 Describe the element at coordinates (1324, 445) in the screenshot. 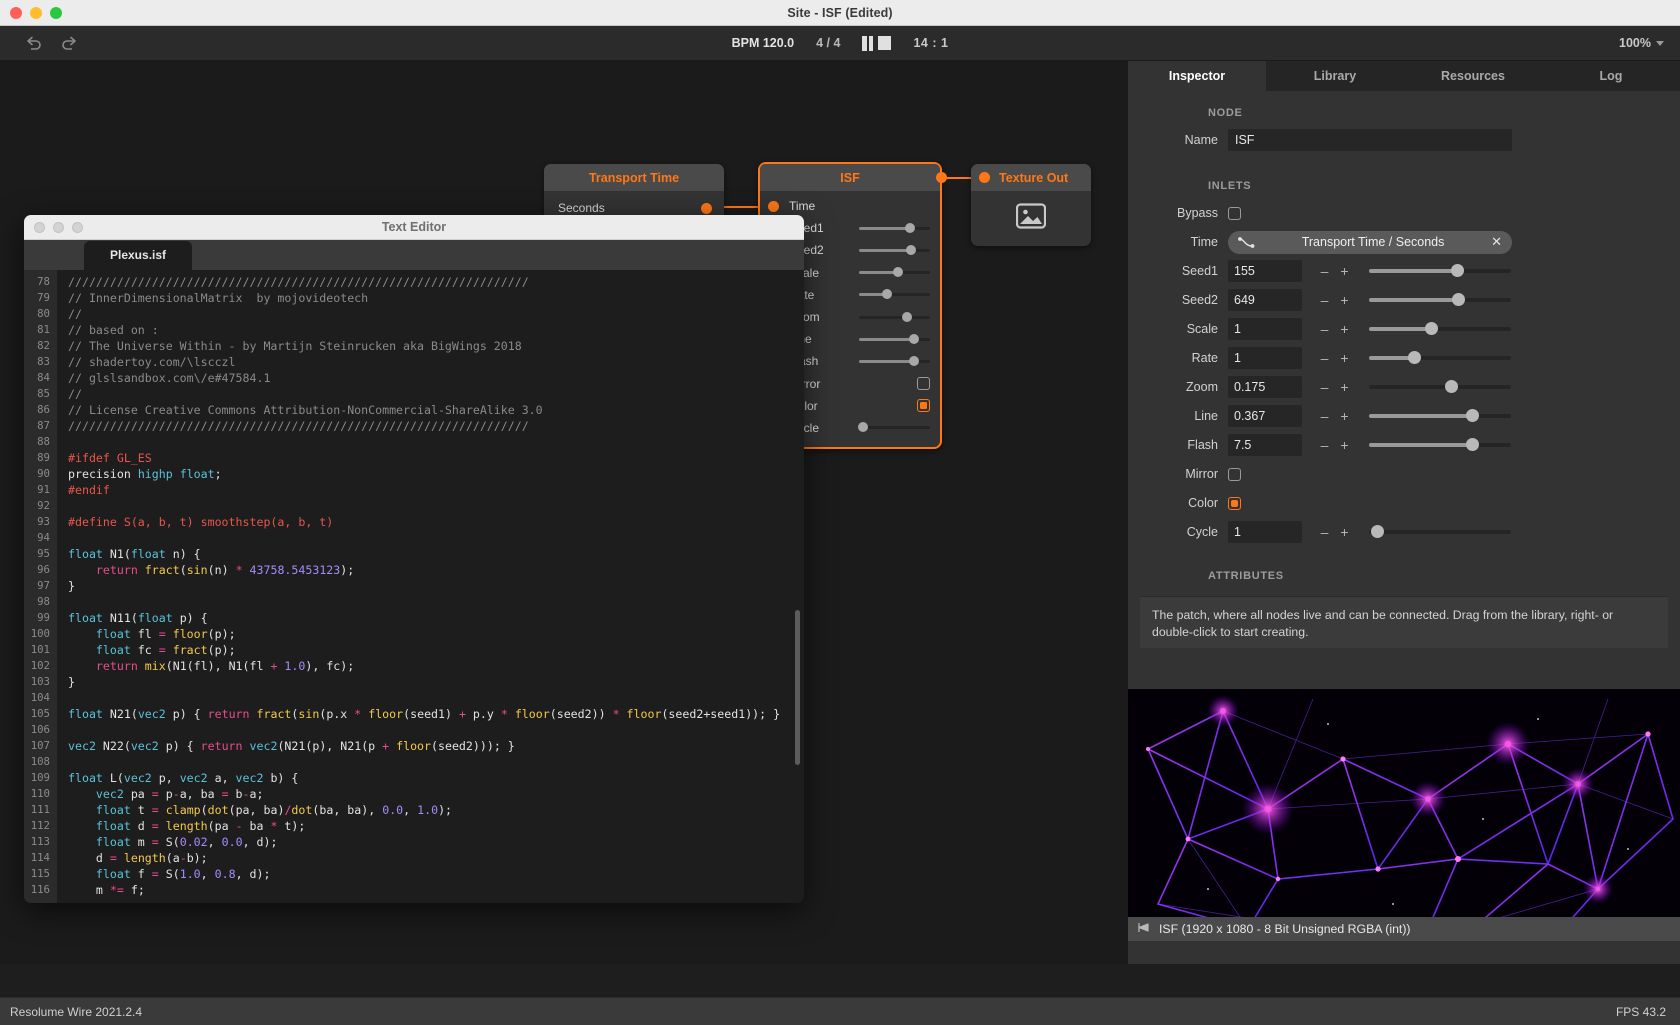

I see `flash-decrement-button: –` at that location.